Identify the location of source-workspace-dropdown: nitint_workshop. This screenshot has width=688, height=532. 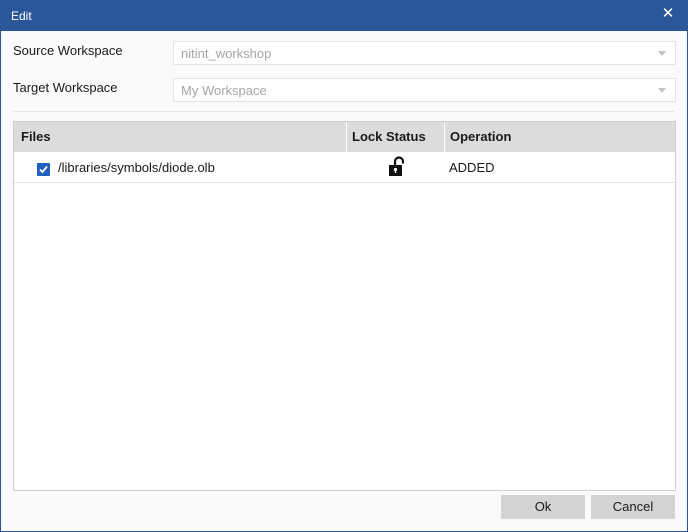
(424, 53).